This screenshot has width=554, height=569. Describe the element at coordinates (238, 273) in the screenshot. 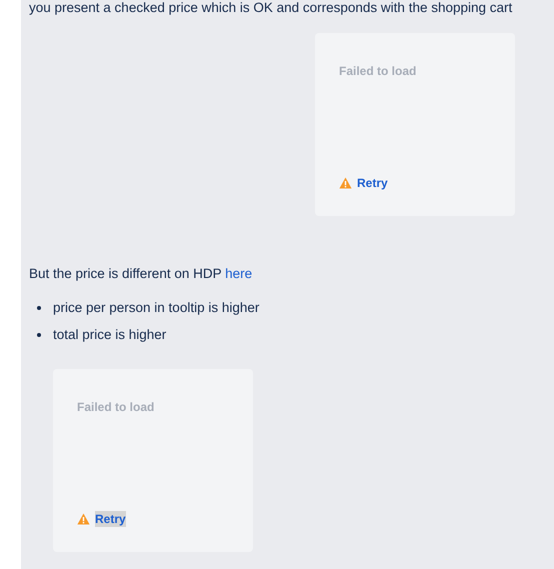

I see `here-link: here` at that location.